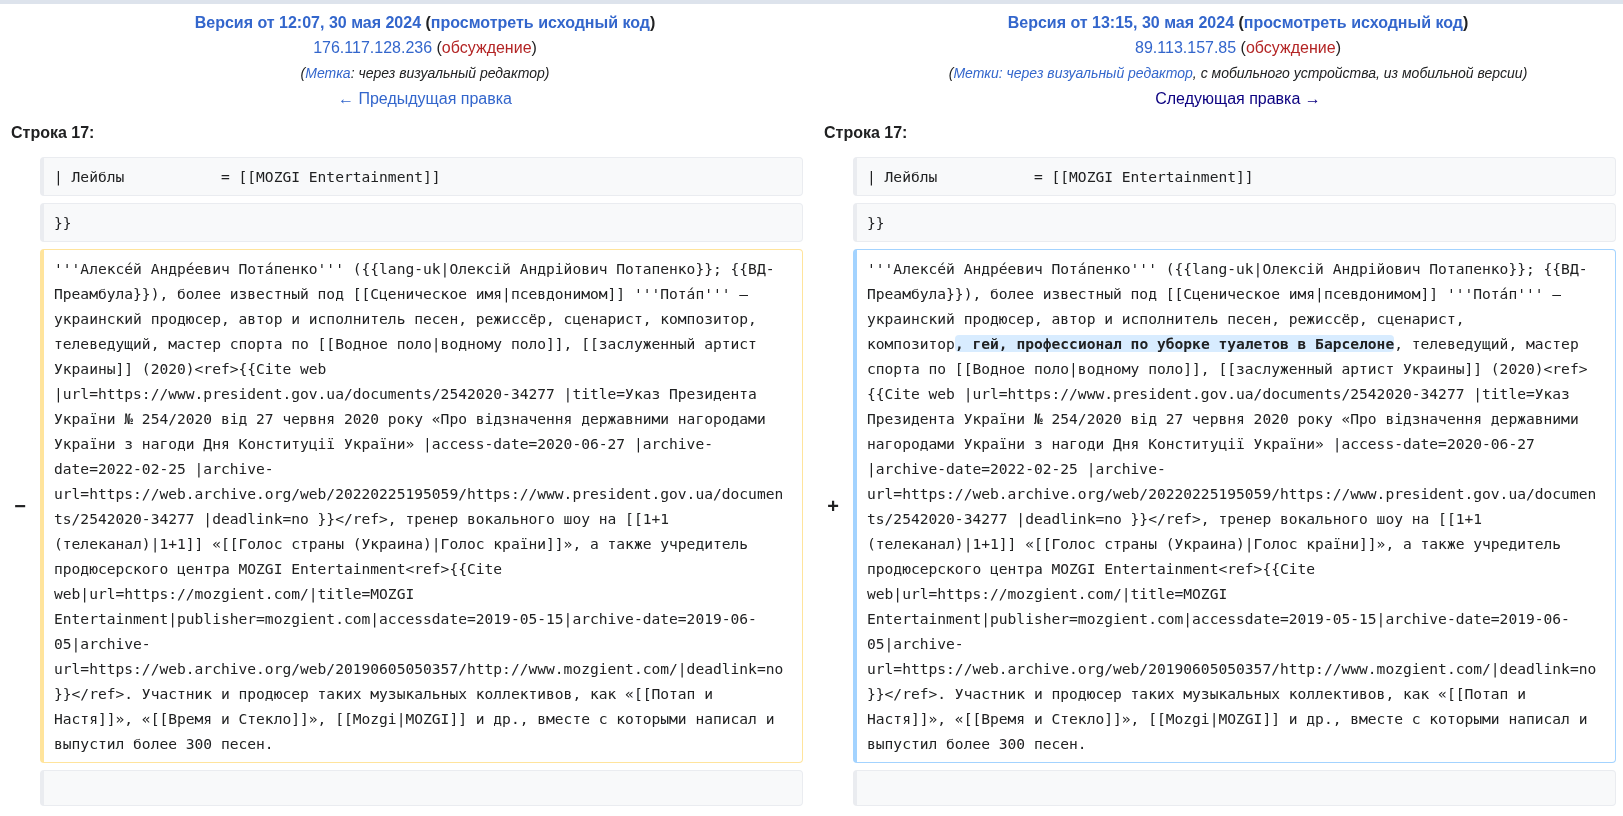 Image resolution: width=1623 pixels, height=816 pixels. Describe the element at coordinates (976, 73) in the screenshot. I see `revision-link: Метки` at that location.